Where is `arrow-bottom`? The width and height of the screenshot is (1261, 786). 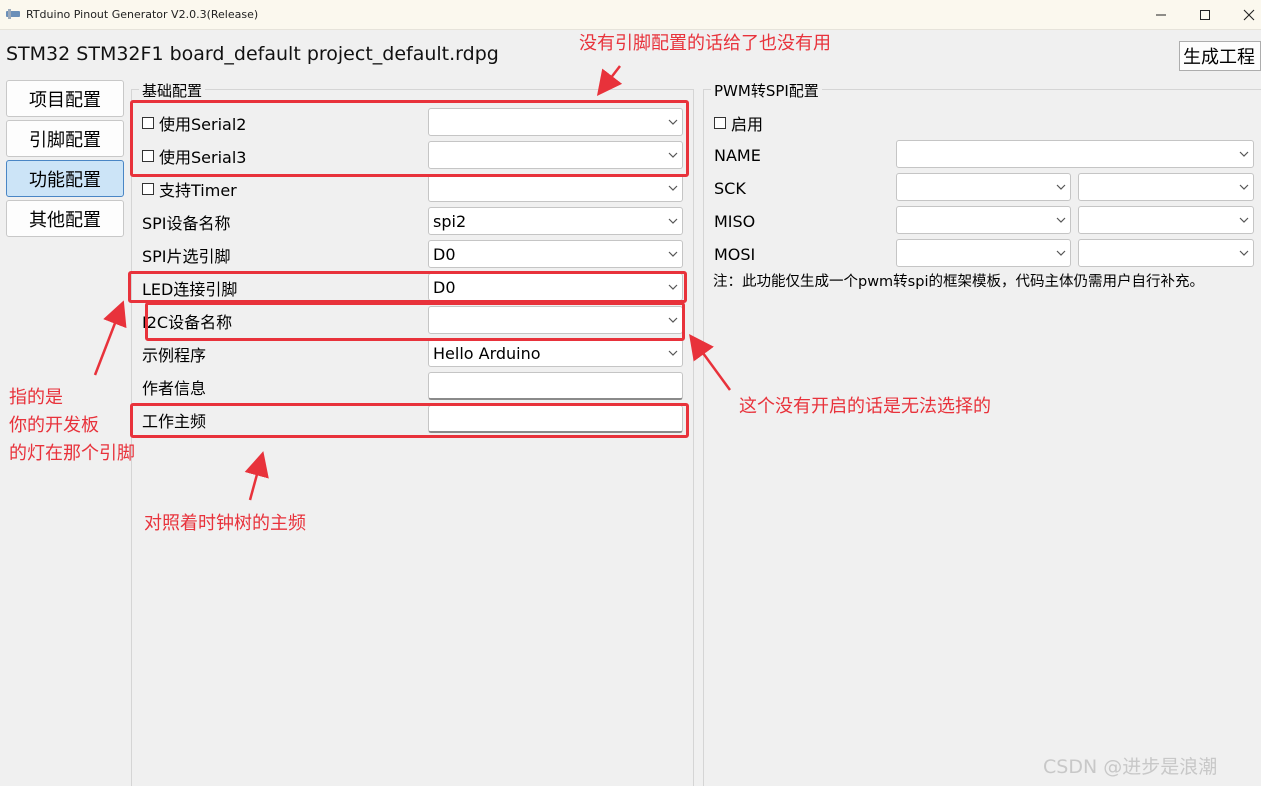
arrow-bottom is located at coordinates (256, 476).